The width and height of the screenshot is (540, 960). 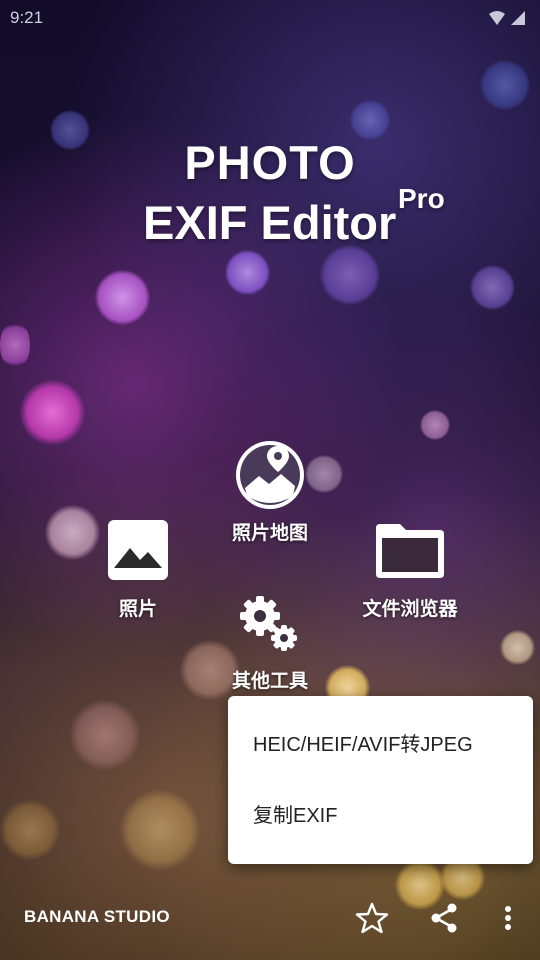 I want to click on map-pin-icon, so click(x=270, y=475).